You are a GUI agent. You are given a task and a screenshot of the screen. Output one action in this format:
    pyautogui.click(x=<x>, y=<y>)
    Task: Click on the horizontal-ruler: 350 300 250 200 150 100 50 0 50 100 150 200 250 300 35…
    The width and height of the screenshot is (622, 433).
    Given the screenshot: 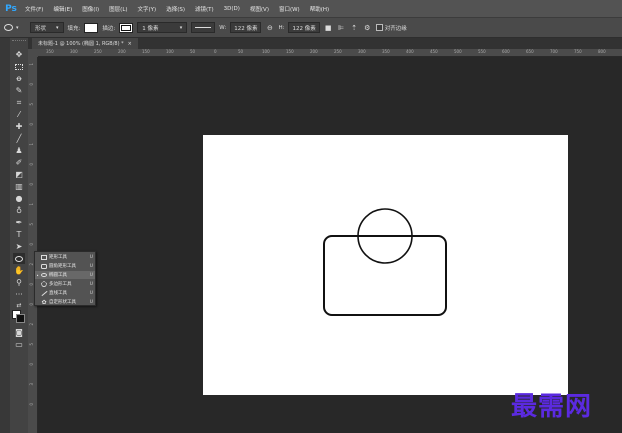 What is the action you would take?
    pyautogui.click(x=330, y=53)
    